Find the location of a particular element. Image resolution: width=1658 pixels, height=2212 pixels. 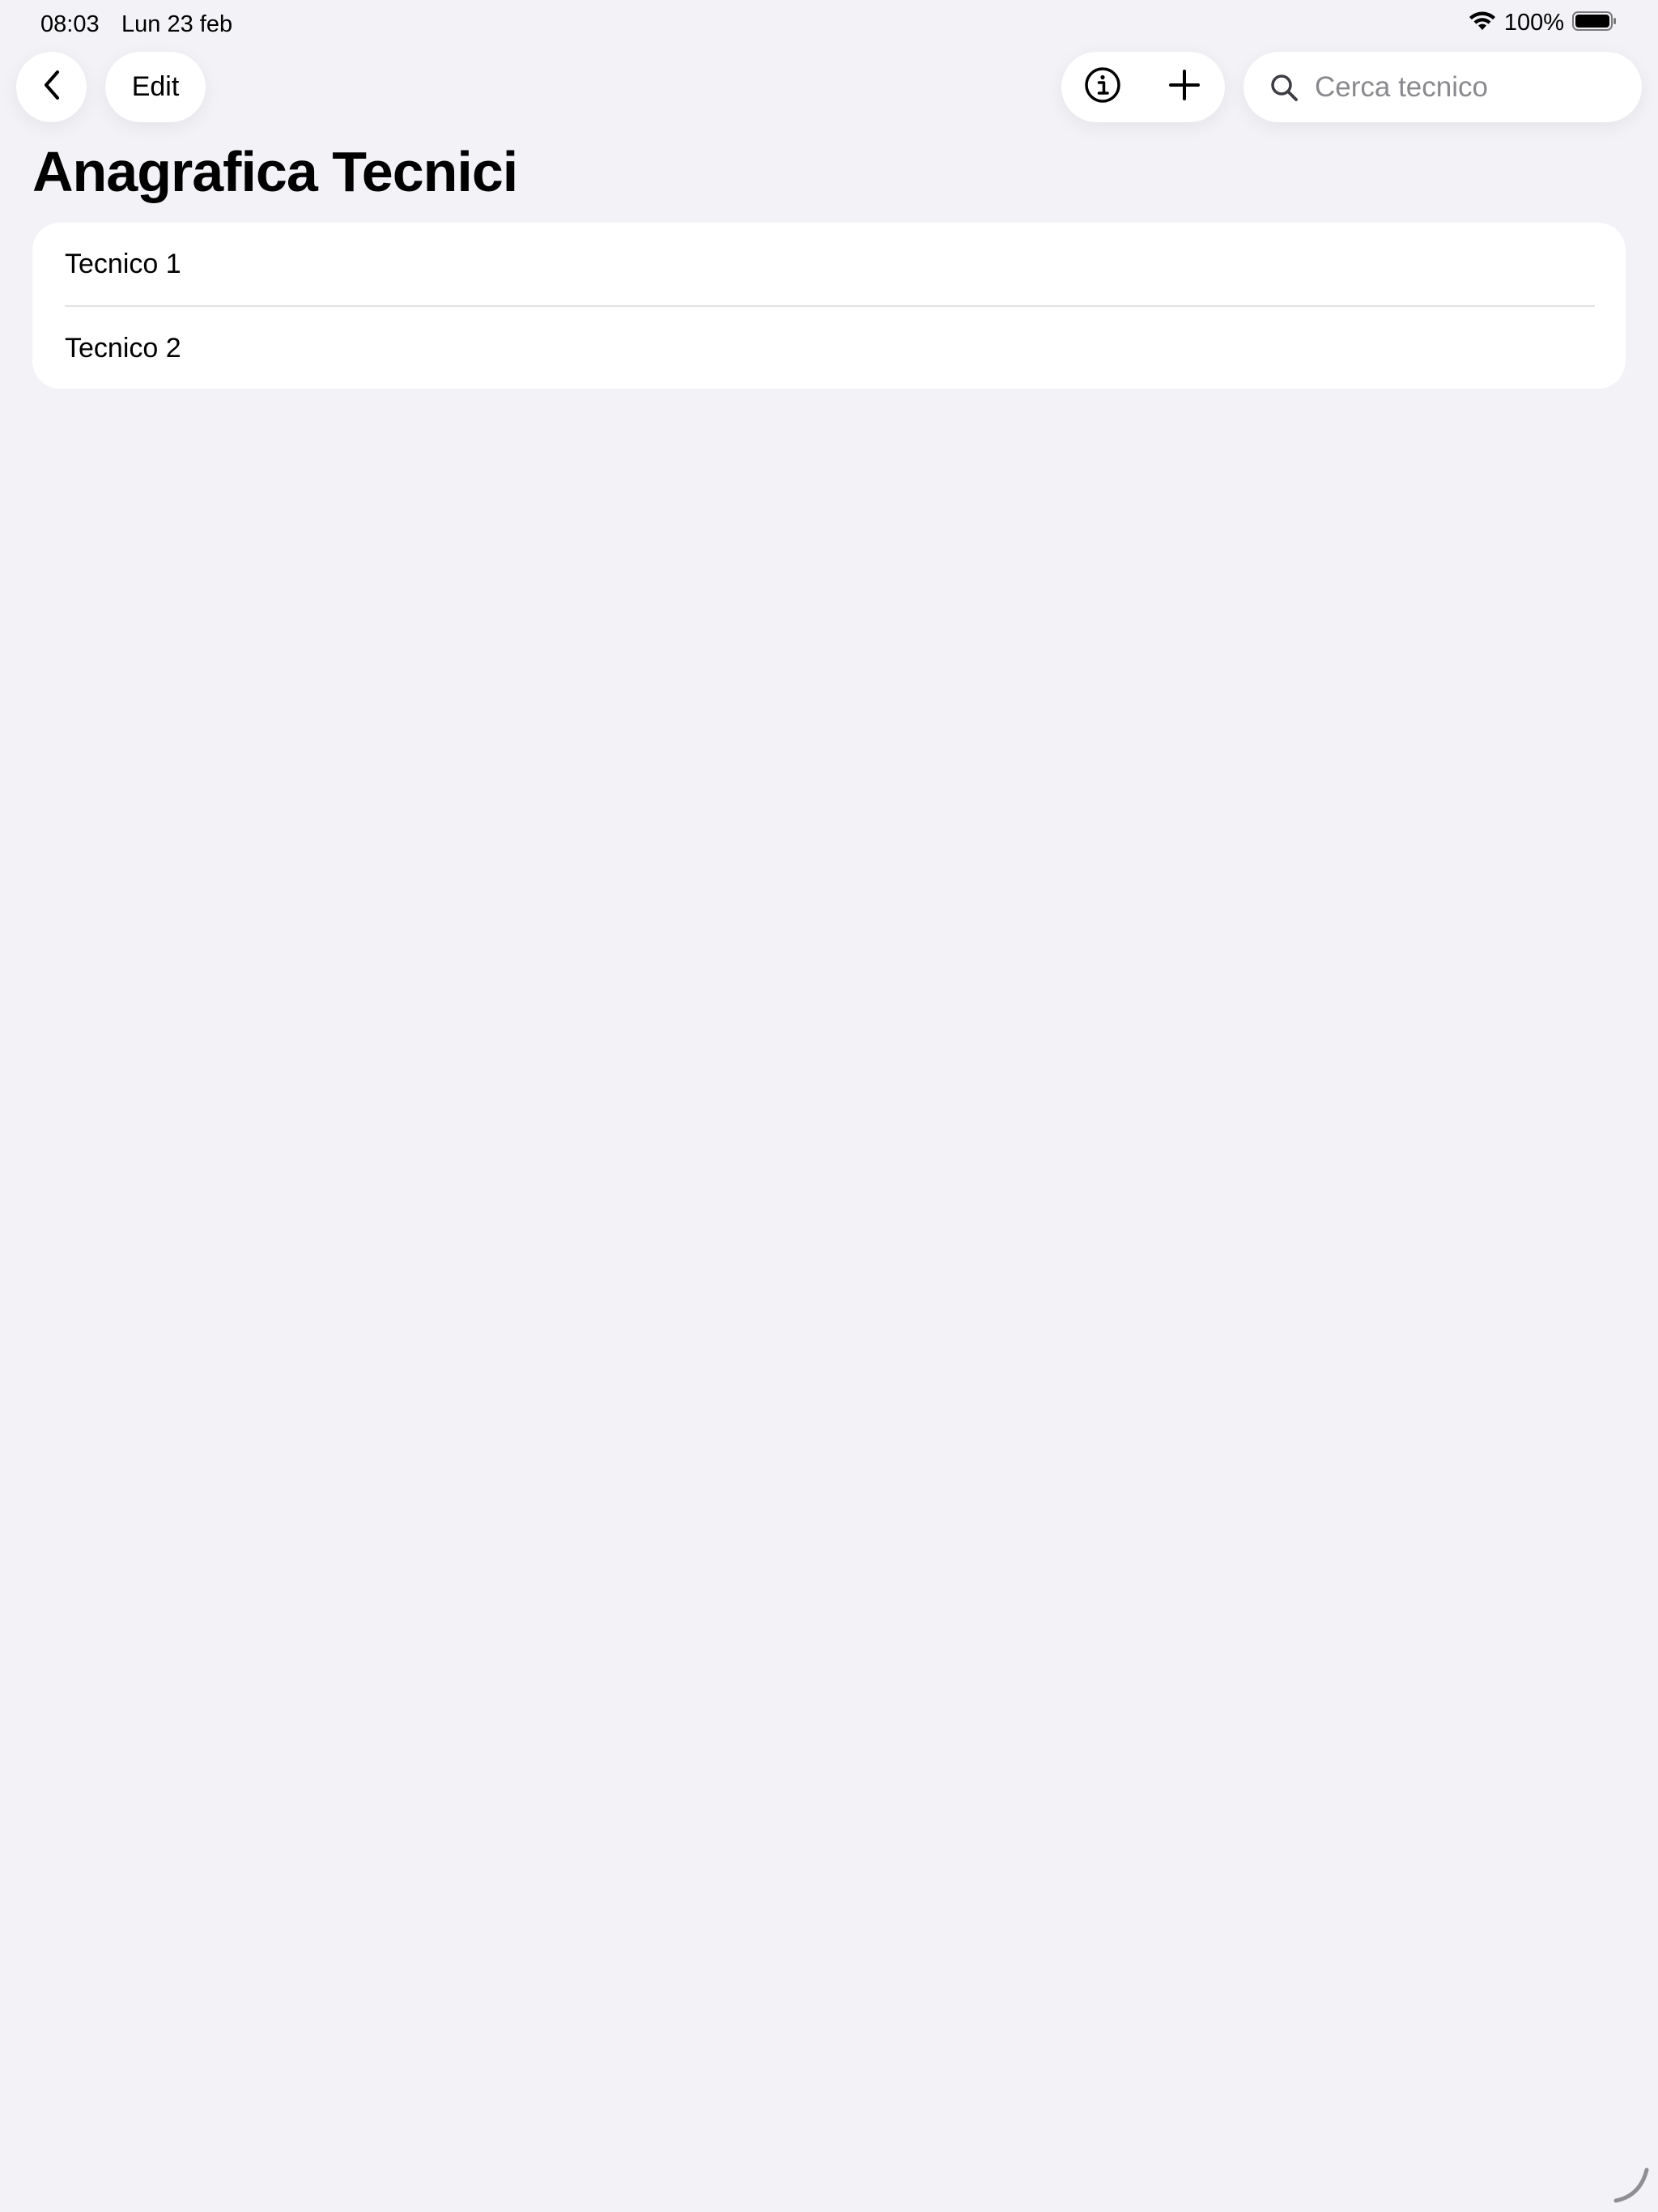

info-icon is located at coordinates (1102, 87).